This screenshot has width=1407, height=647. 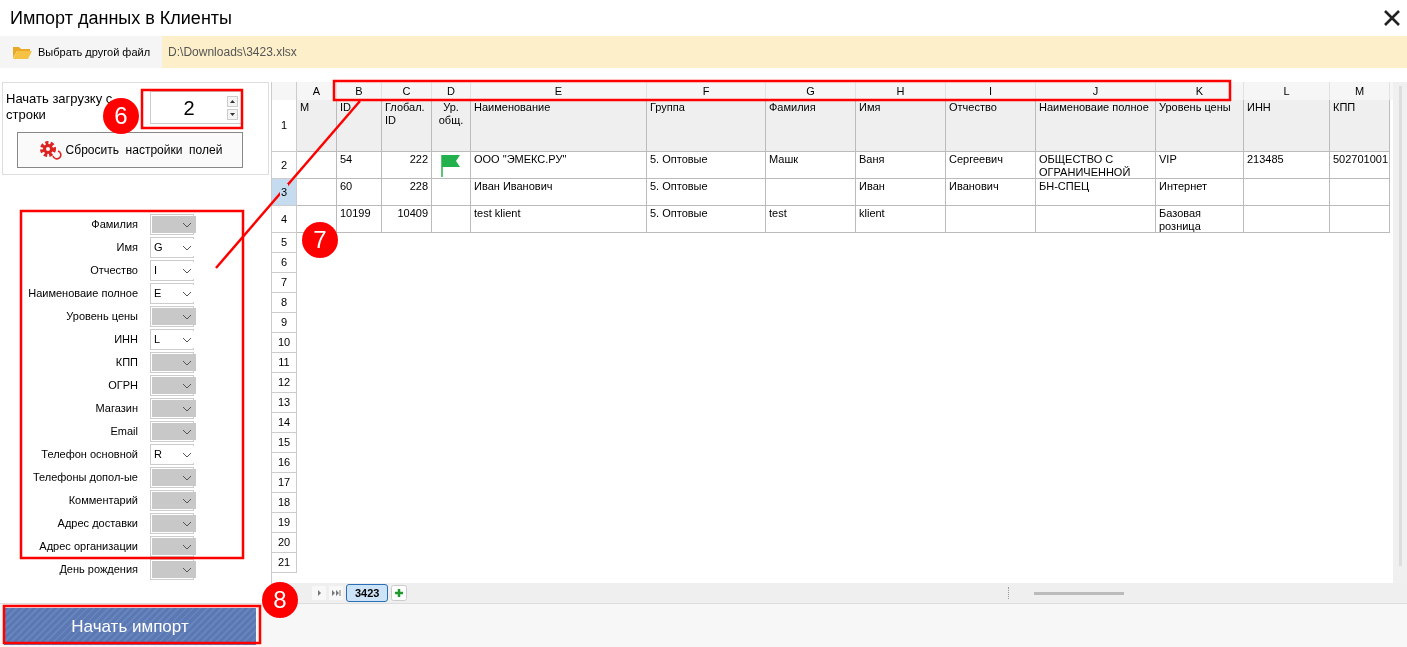 I want to click on column-header: H, so click(x=901, y=91).